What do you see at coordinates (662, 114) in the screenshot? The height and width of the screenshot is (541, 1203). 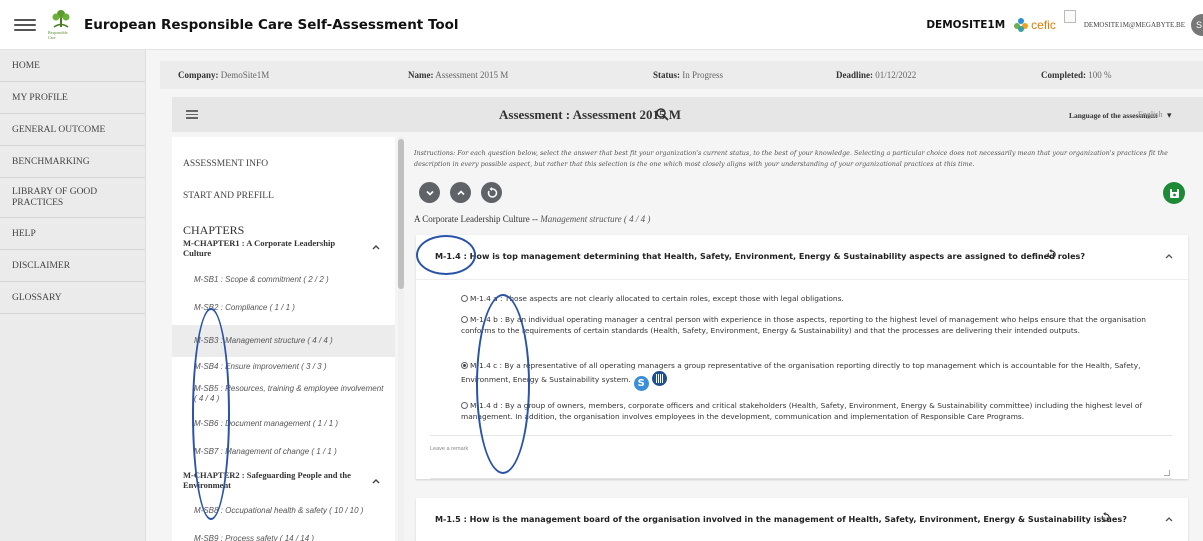 I see `search-icon` at bounding box center [662, 114].